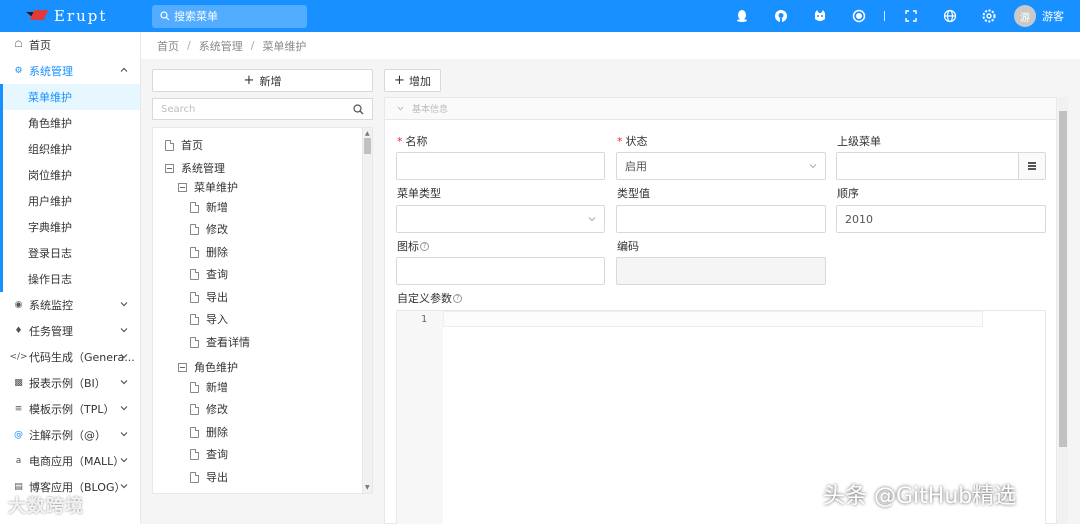  What do you see at coordinates (720, 109) in the screenshot?
I see `section-header: 基本信息` at bounding box center [720, 109].